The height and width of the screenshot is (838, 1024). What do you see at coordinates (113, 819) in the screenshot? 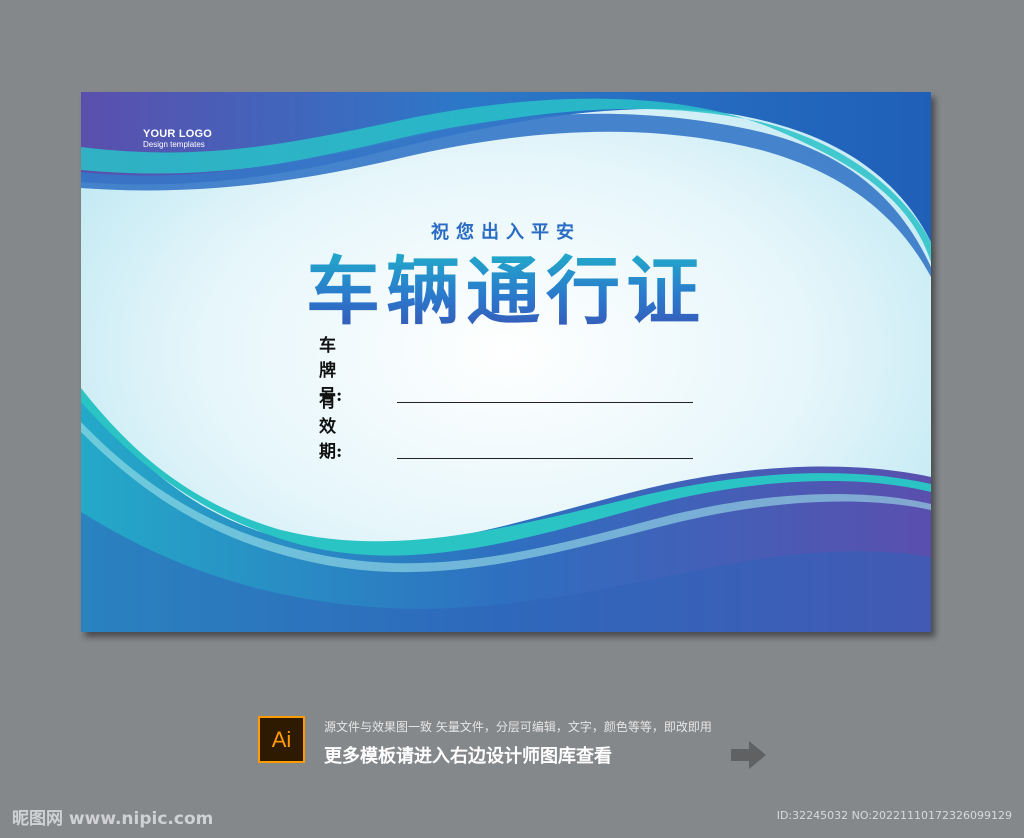
I see `watermark-site: 昵图网 www.nipic.com` at bounding box center [113, 819].